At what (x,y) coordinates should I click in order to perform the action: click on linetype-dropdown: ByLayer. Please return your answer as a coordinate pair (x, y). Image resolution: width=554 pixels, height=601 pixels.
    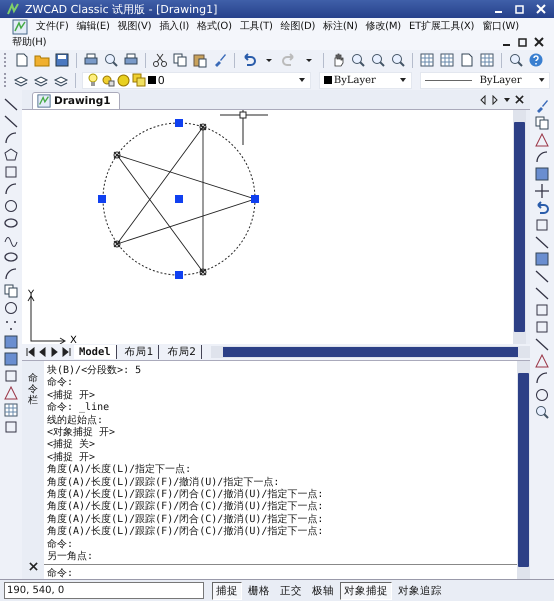
    Looking at the image, I should click on (485, 80).